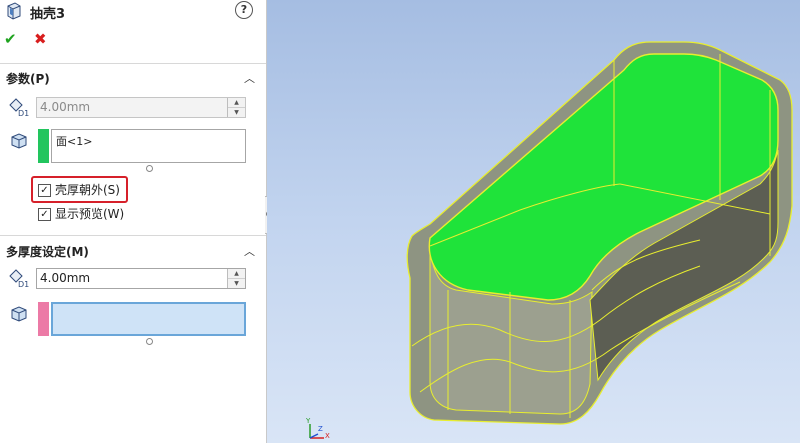  I want to click on triad-x-label: X, so click(327, 436).